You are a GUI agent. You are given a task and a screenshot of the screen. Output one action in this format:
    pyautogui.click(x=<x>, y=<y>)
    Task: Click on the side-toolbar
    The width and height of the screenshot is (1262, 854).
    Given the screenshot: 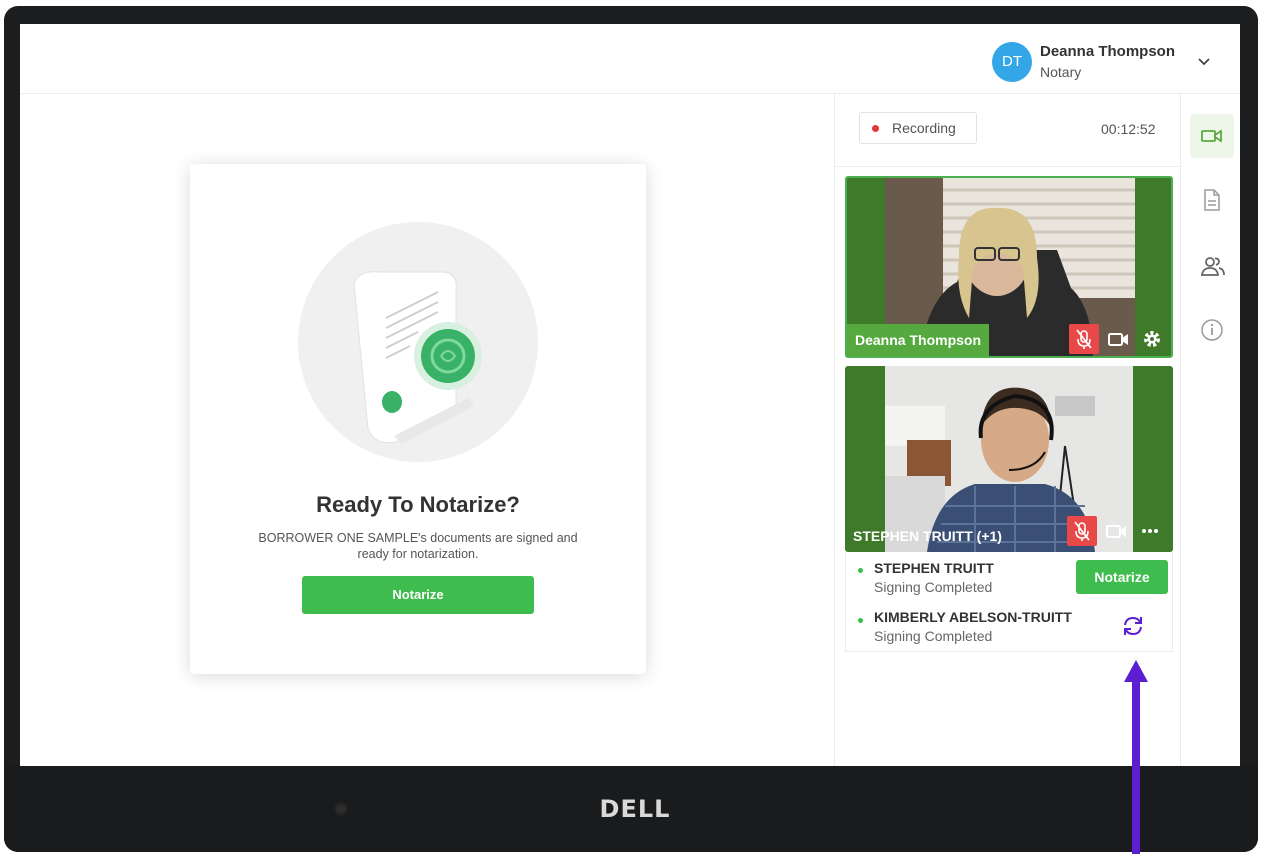 What is the action you would take?
    pyautogui.click(x=1210, y=430)
    